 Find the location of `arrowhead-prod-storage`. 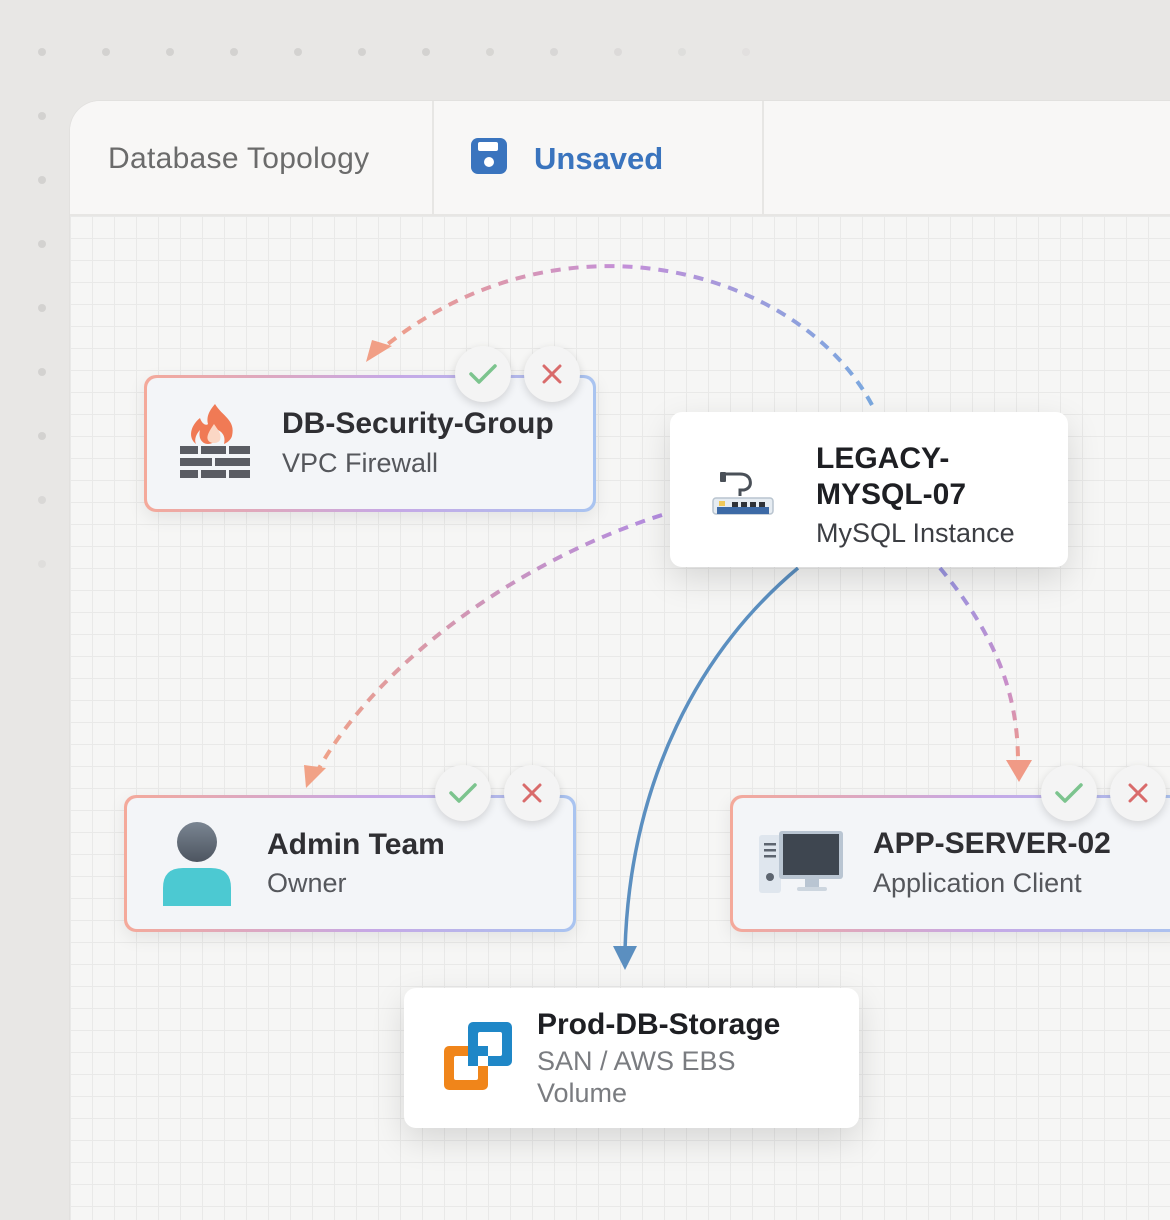

arrowhead-prod-storage is located at coordinates (625, 958).